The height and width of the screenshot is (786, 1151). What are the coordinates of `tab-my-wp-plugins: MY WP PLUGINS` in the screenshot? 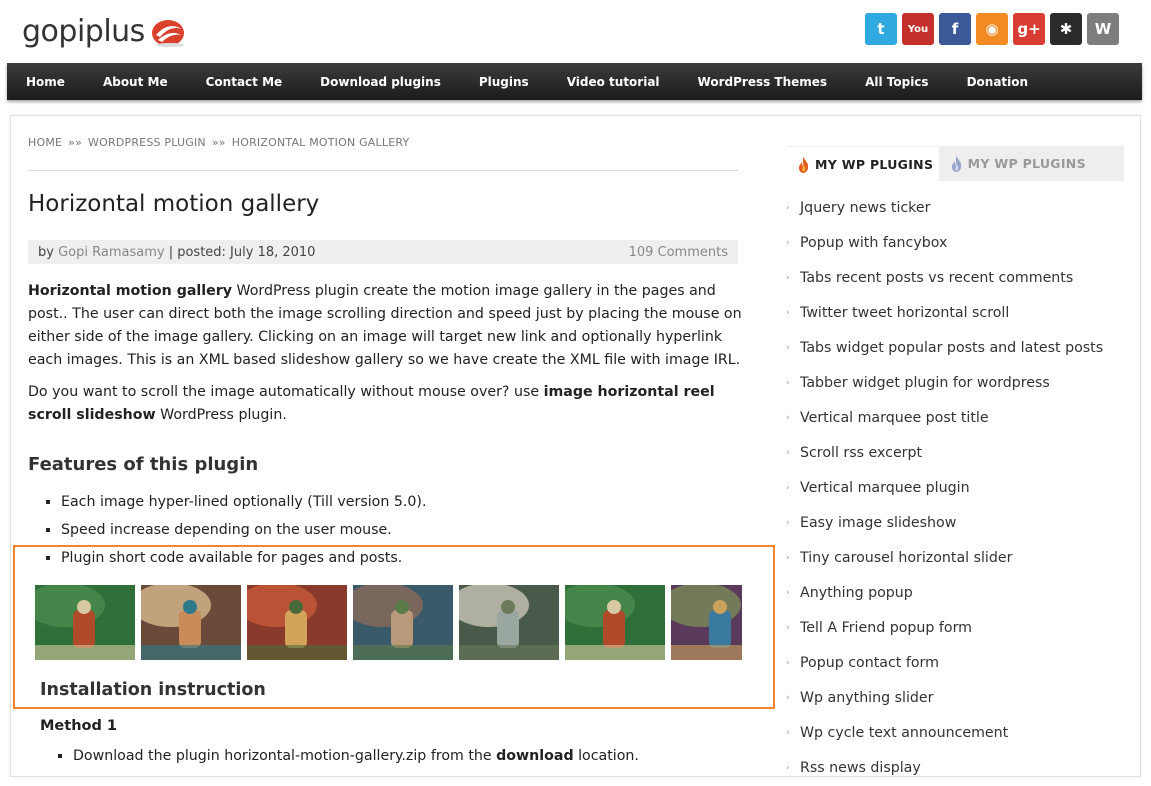 It's located at (862, 164).